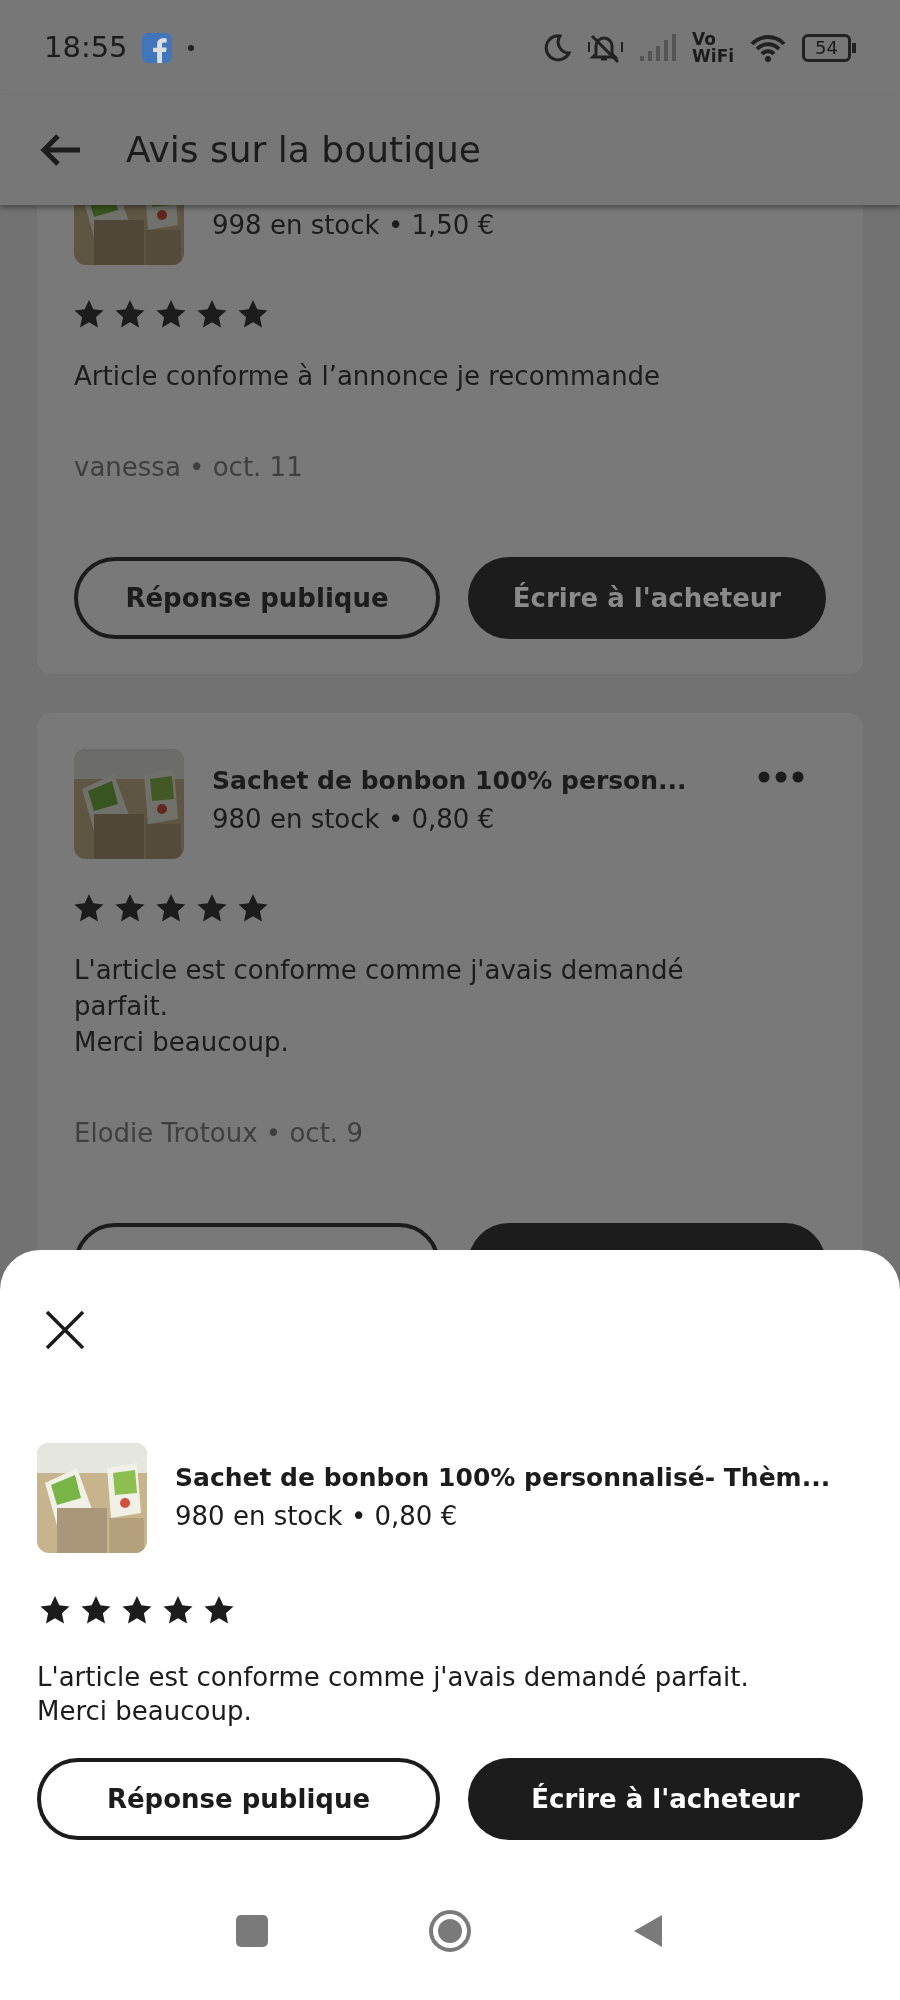 The image size is (900, 2000). I want to click on network-label: WiFi, so click(713, 56).